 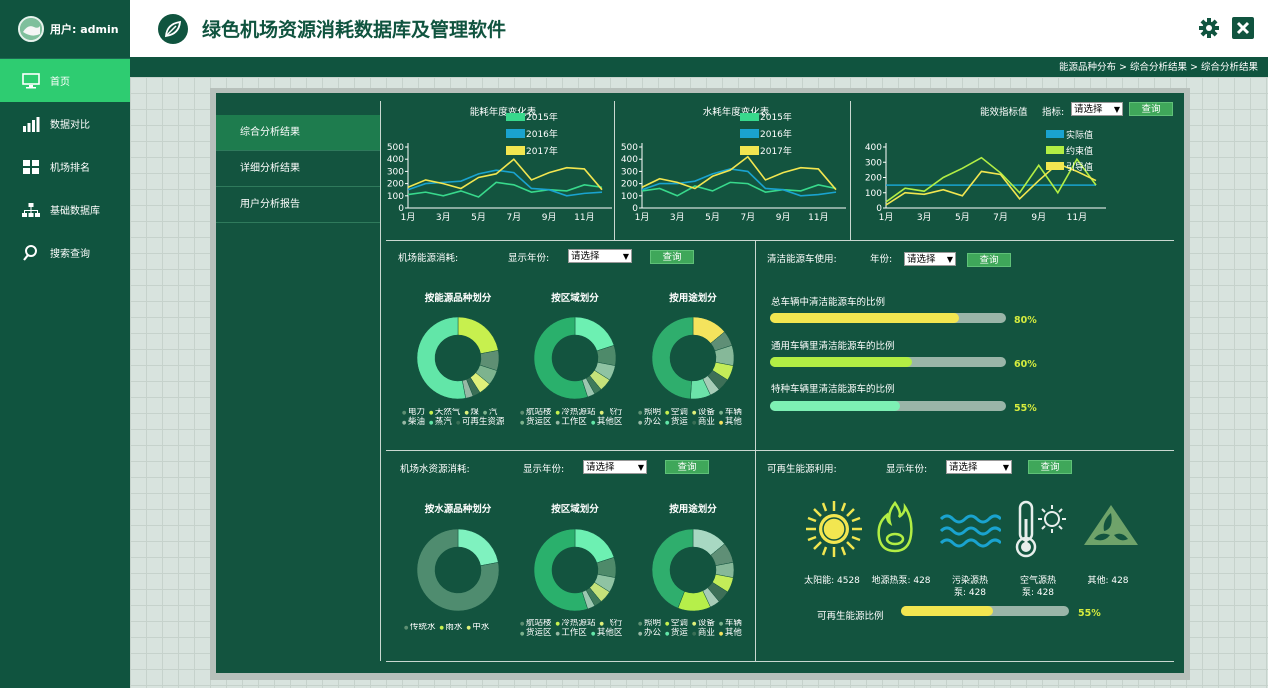 What do you see at coordinates (979, 467) in the screenshot?
I see `renew-year-select: 请选择 ▼` at bounding box center [979, 467].